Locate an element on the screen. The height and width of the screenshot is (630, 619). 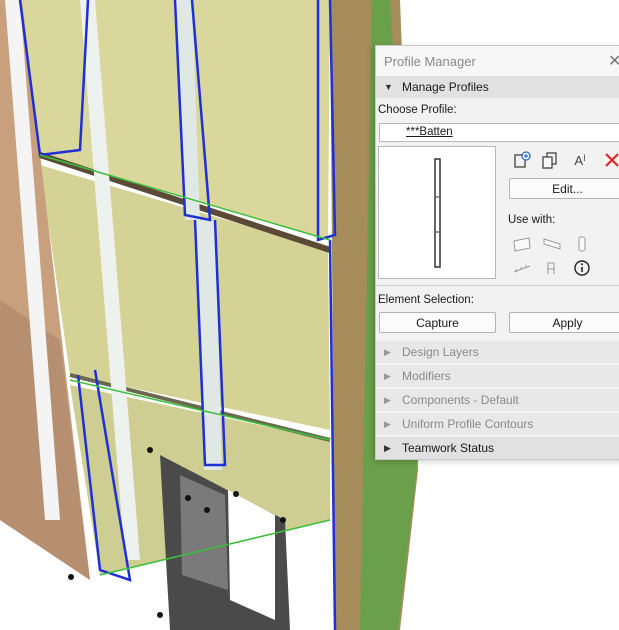
object-icon is located at coordinates (552, 268).